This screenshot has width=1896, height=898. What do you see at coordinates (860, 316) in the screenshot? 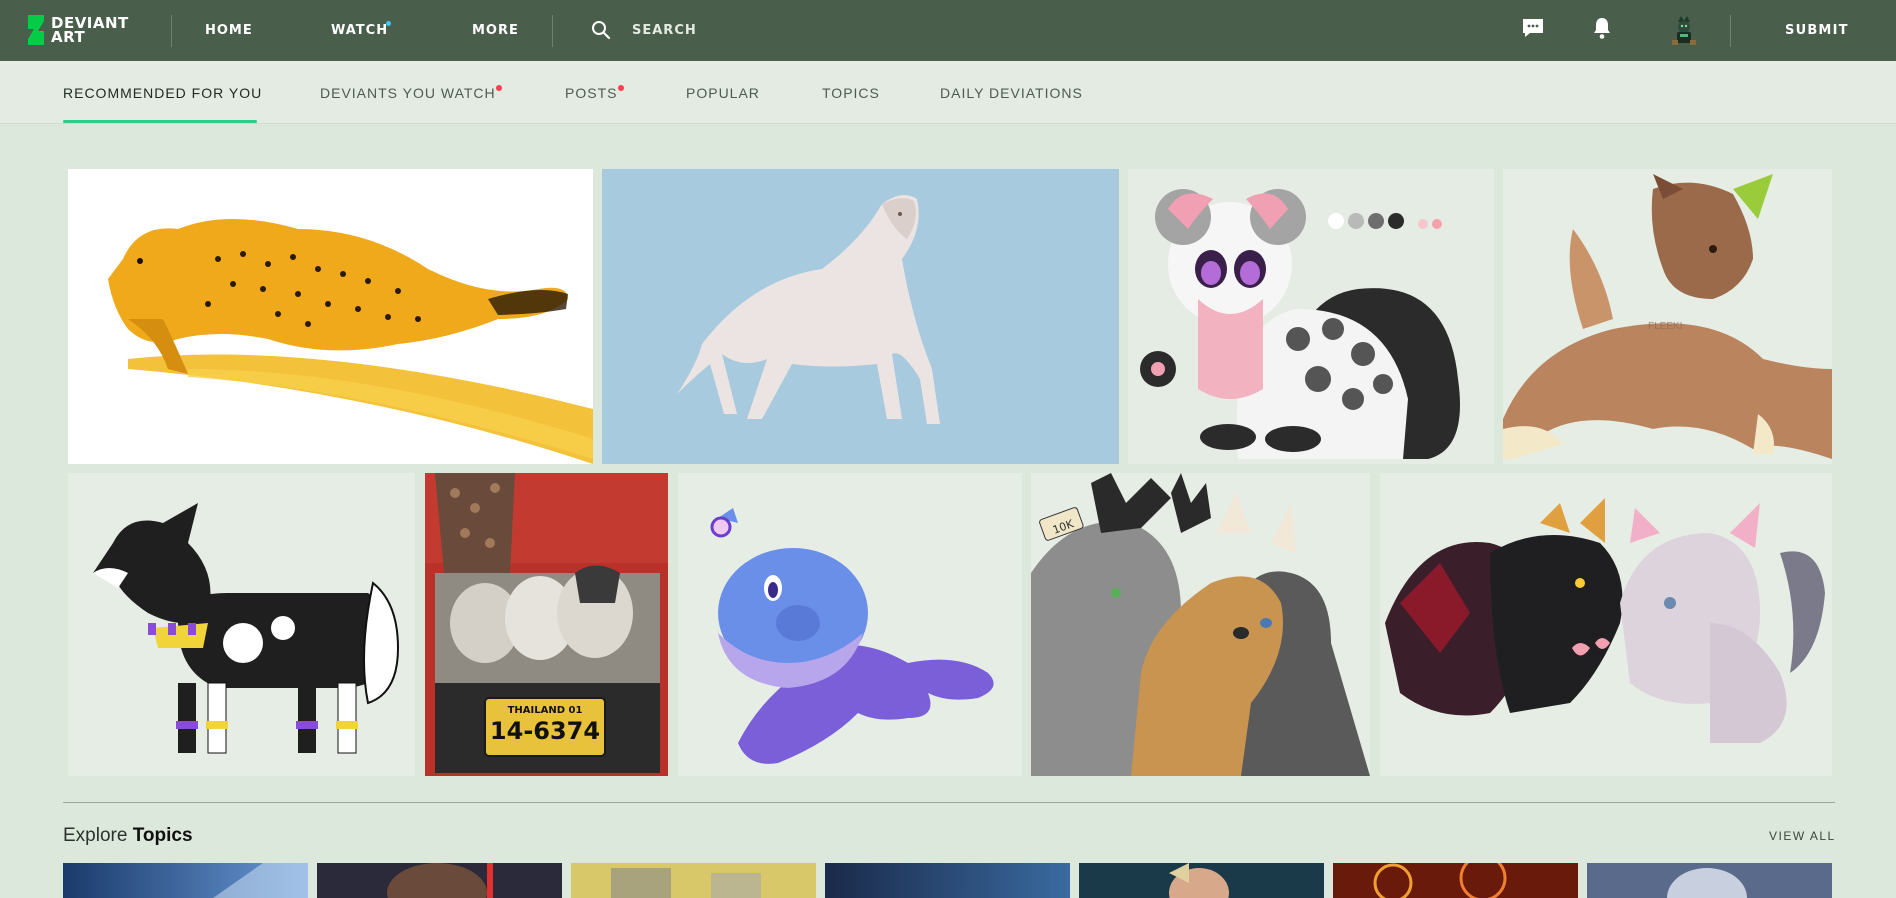
I see `deviation-thumbnail-white-wolf` at bounding box center [860, 316].